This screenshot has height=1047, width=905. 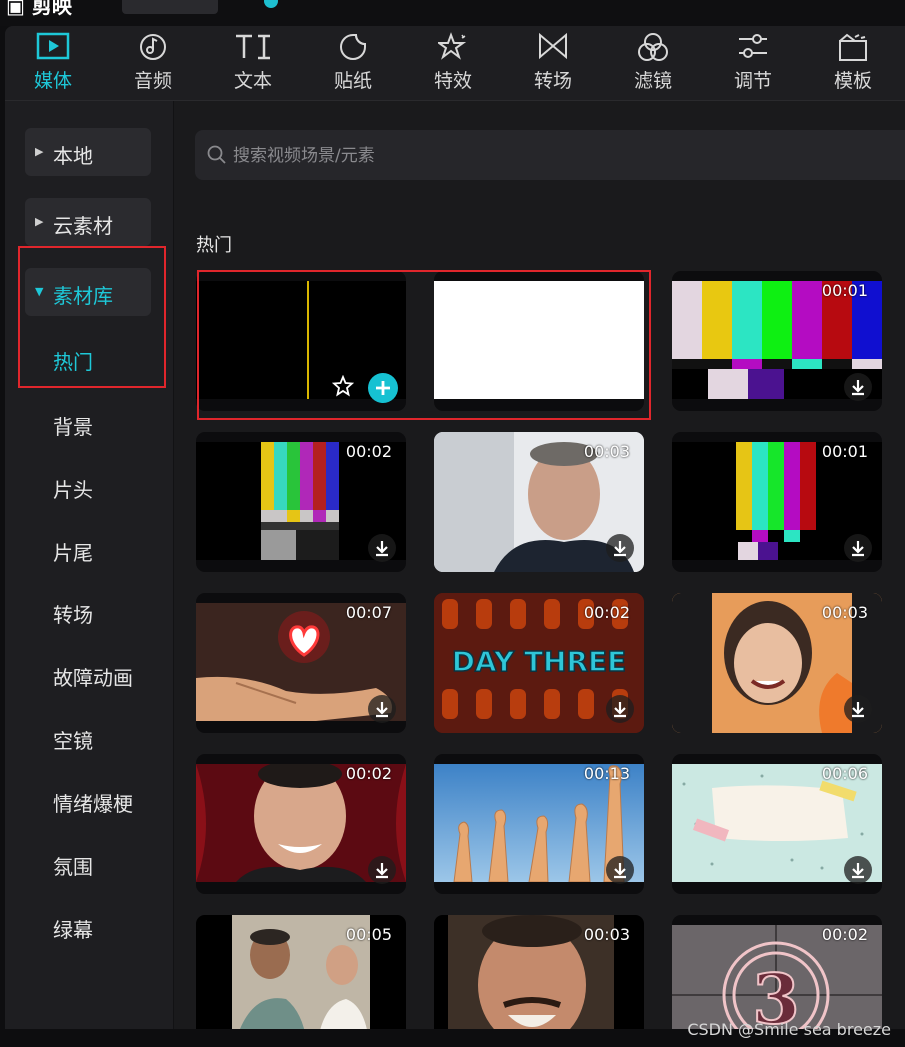 I want to click on tab-audio: 音频, so click(x=153, y=65).